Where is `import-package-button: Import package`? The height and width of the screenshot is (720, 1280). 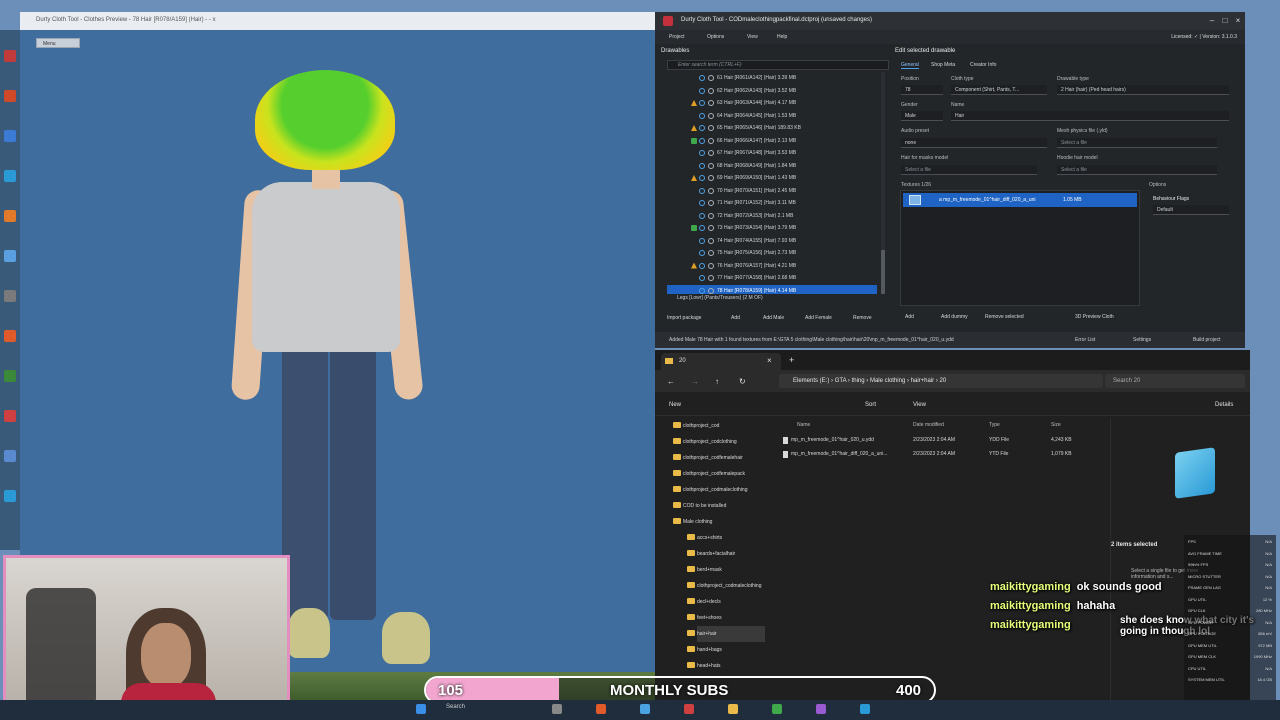 import-package-button: Import package is located at coordinates (684, 318).